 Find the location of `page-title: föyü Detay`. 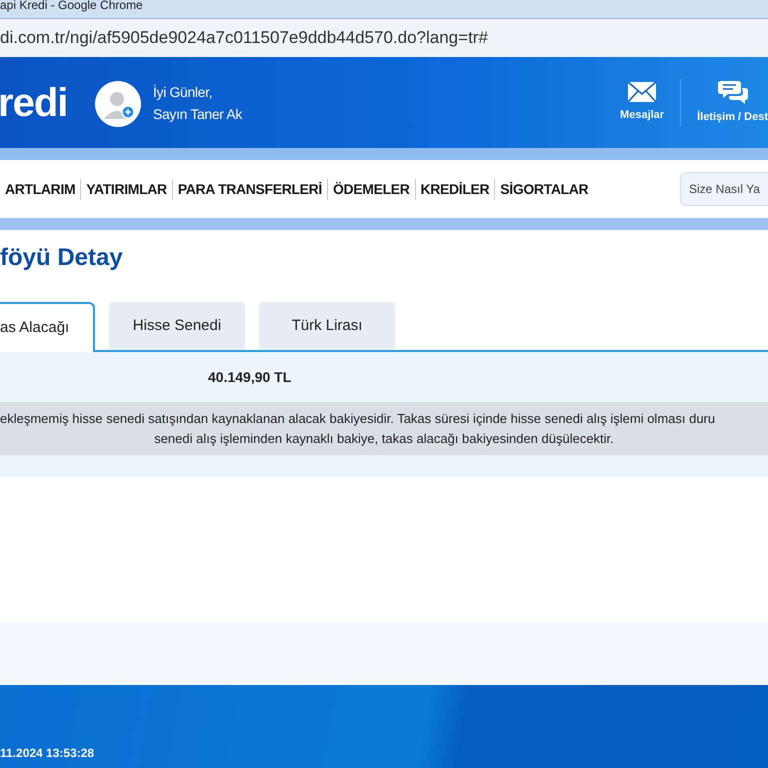

page-title: föyü Detay is located at coordinates (61, 258).